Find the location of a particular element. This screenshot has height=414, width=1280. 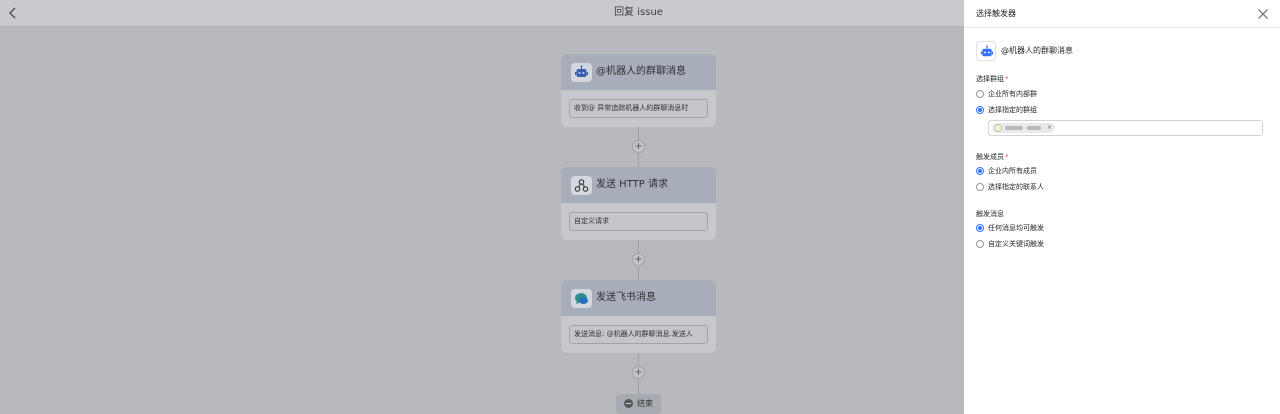

radio-custom-keywords is located at coordinates (980, 244).